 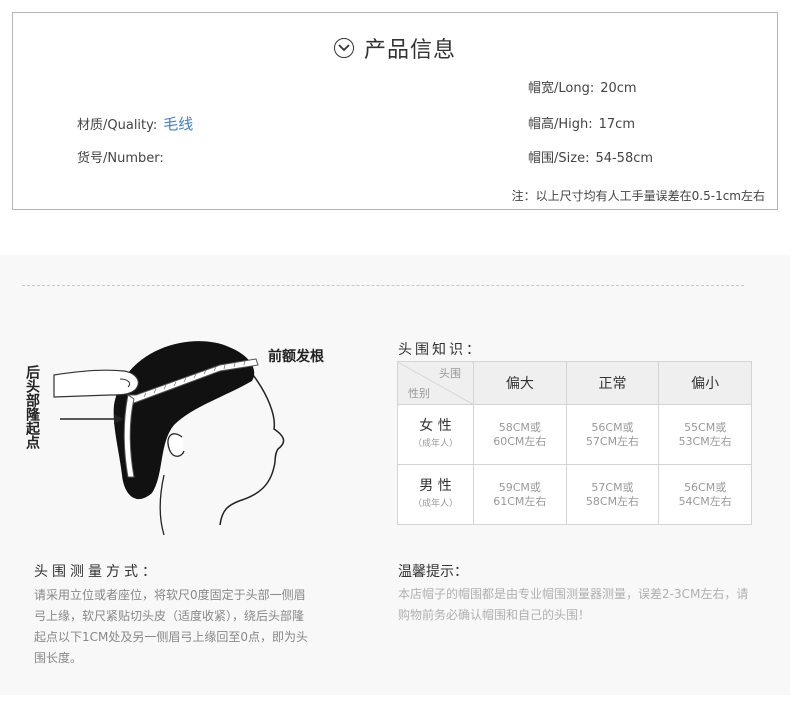 I want to click on column-header-small: 偏小, so click(x=705, y=383).